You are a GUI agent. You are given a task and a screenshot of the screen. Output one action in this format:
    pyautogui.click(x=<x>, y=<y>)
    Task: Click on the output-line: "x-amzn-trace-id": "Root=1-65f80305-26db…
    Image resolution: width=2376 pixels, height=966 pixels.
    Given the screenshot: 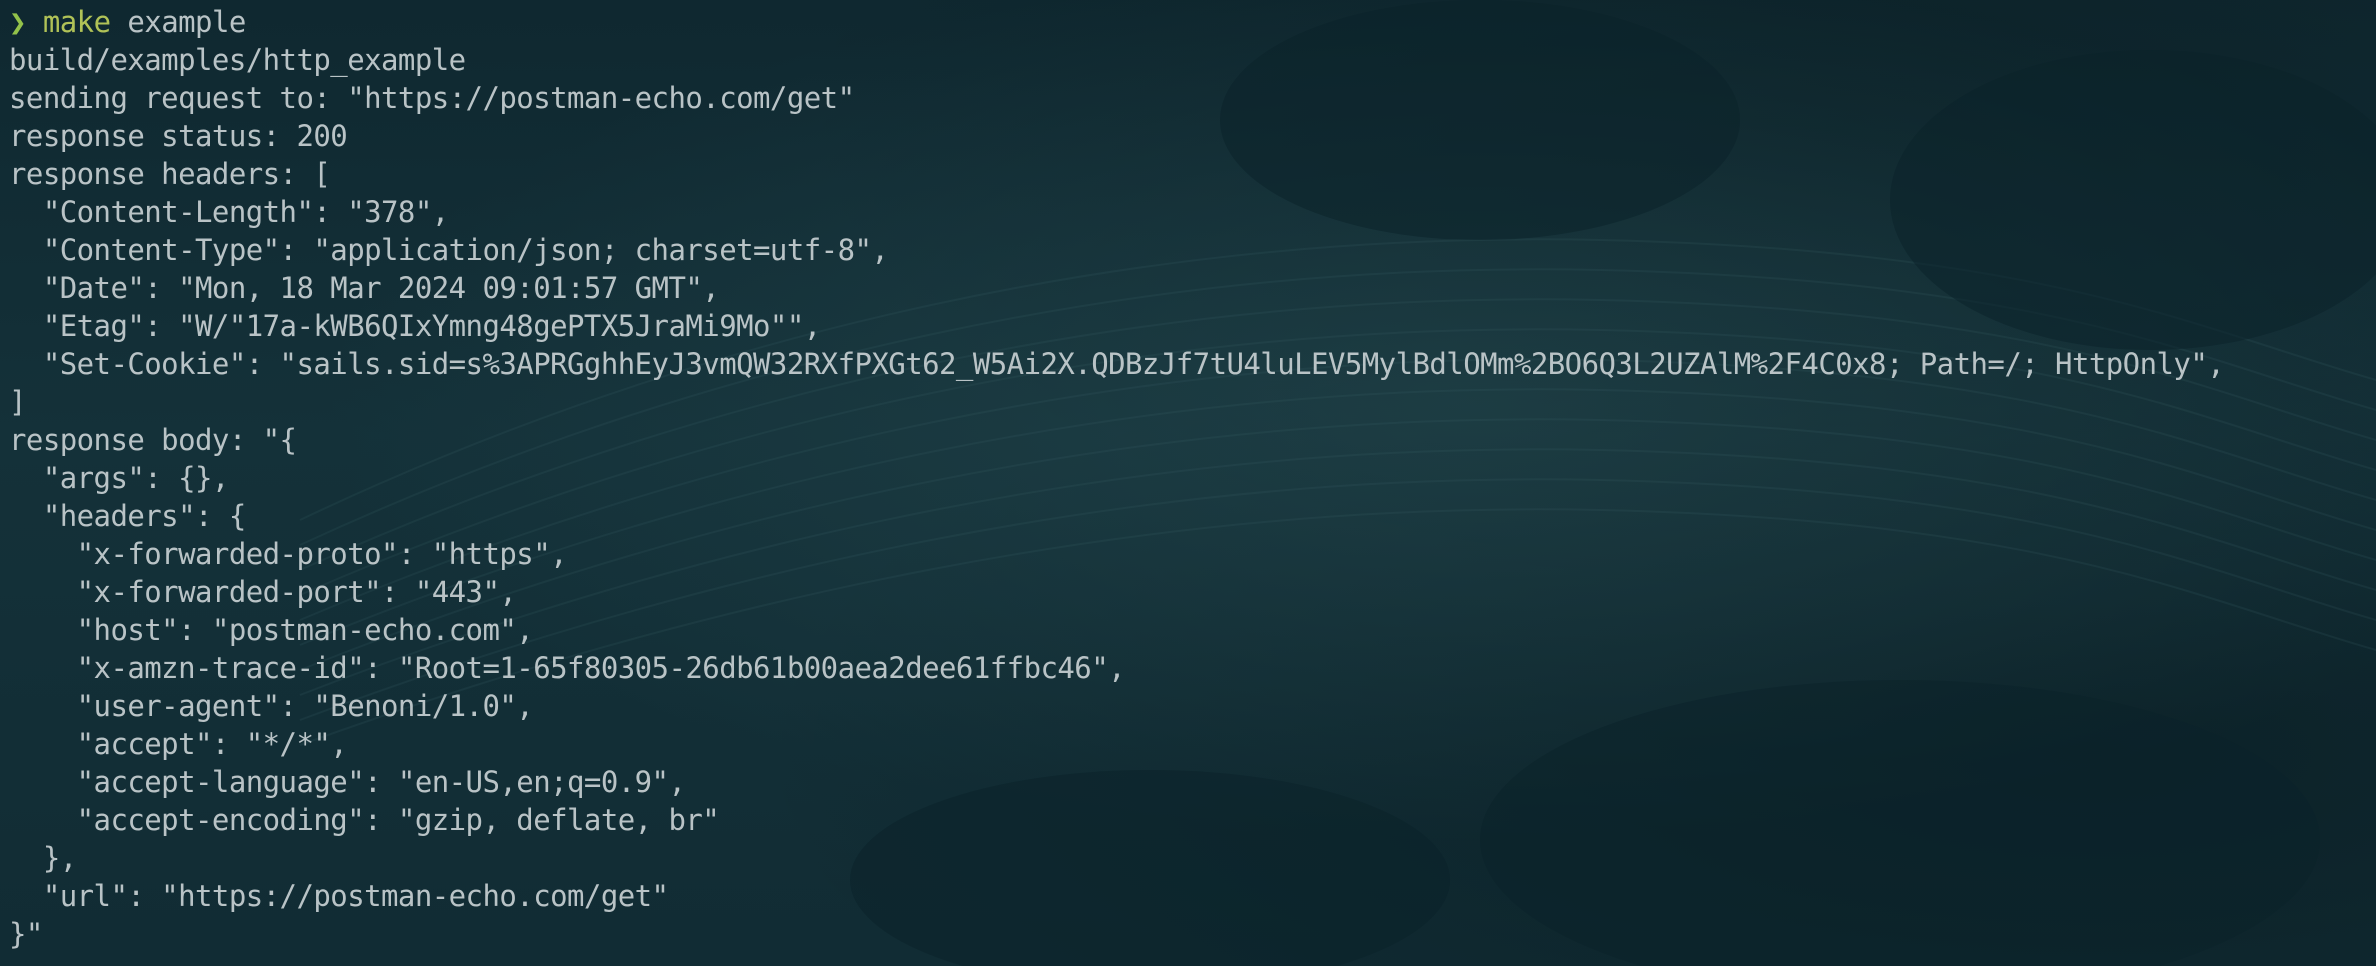 What is the action you would take?
    pyautogui.click(x=567, y=668)
    